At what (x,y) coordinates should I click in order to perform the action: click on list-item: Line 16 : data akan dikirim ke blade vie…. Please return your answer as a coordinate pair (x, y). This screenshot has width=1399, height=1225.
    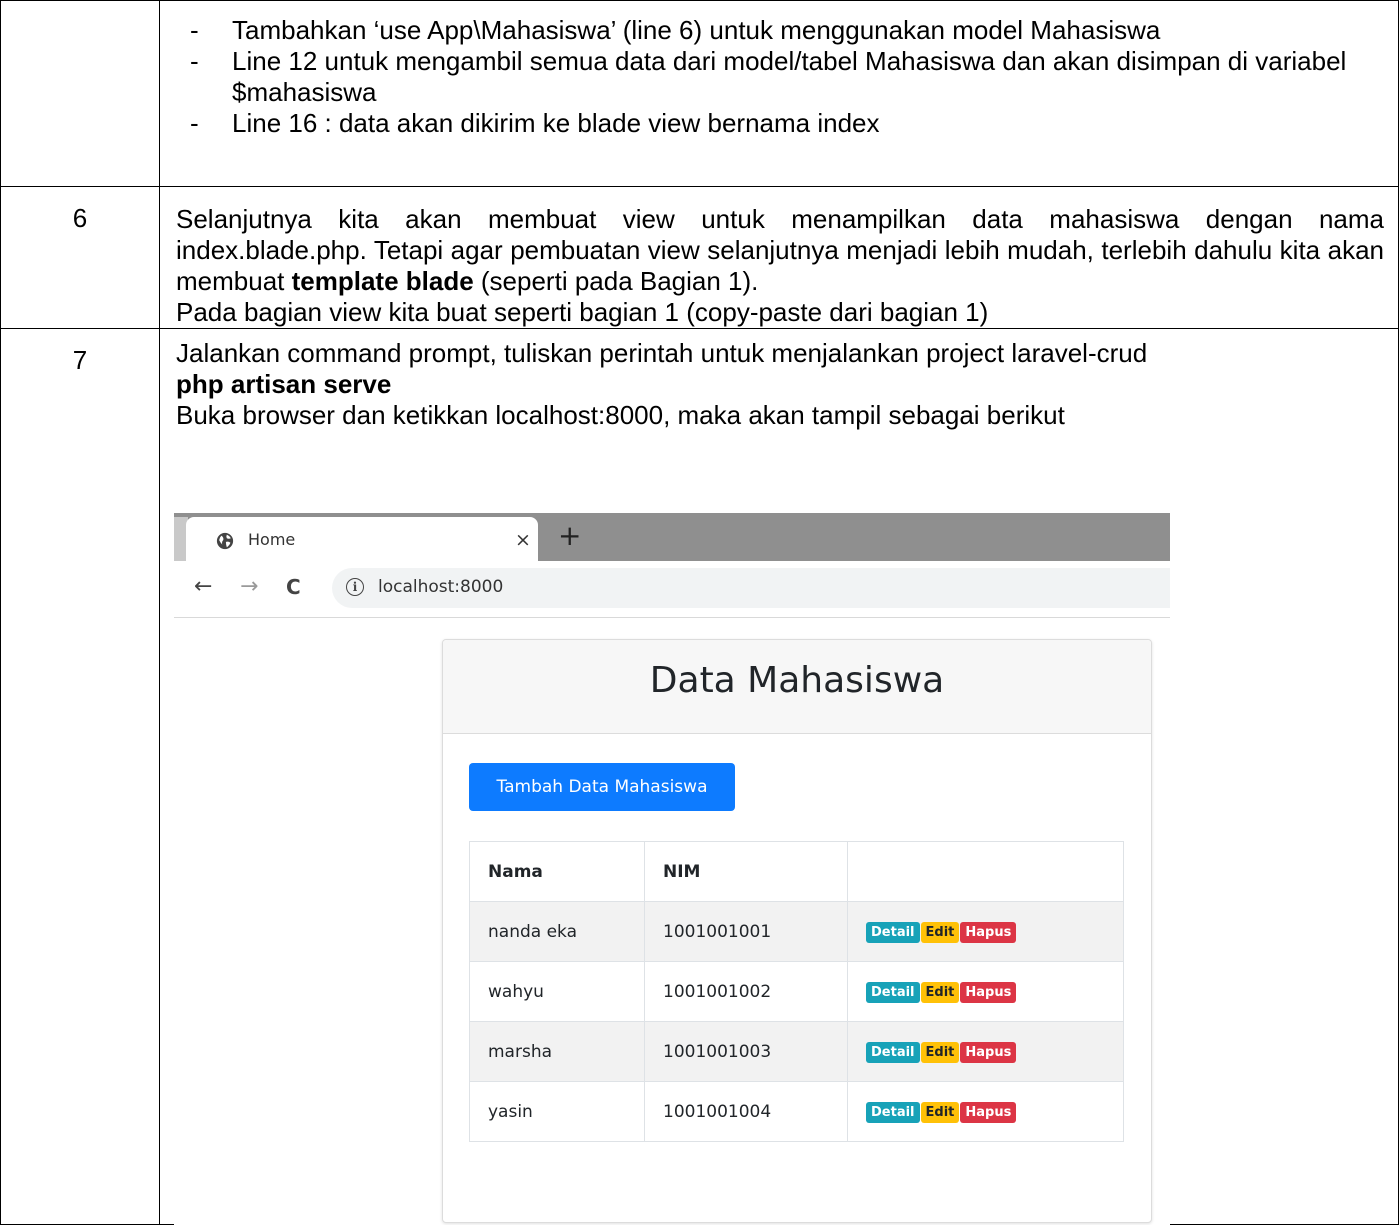
    Looking at the image, I should click on (792, 123).